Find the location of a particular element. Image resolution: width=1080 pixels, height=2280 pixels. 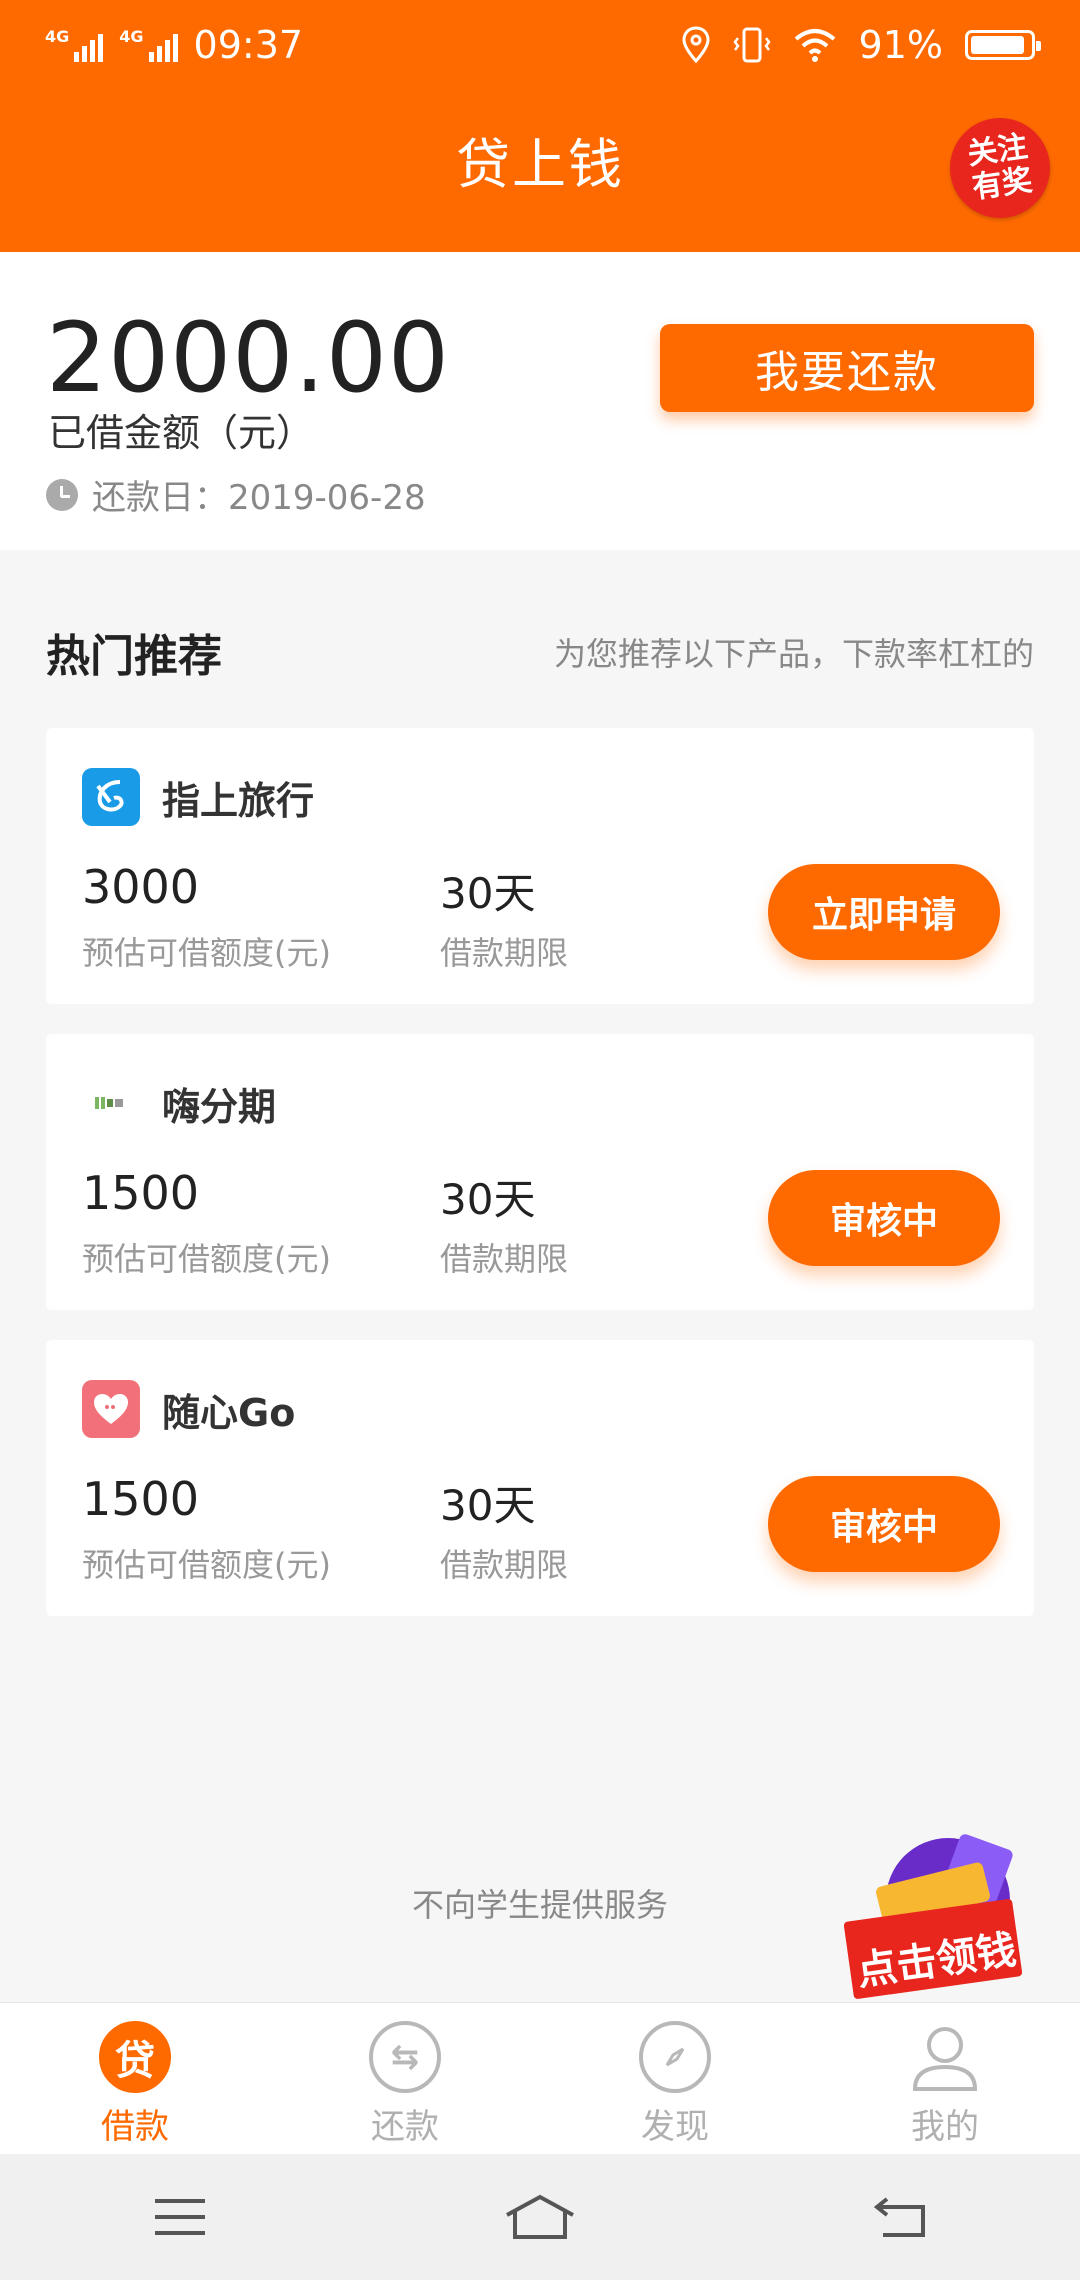

vibrate-icon is located at coordinates (751, 45).